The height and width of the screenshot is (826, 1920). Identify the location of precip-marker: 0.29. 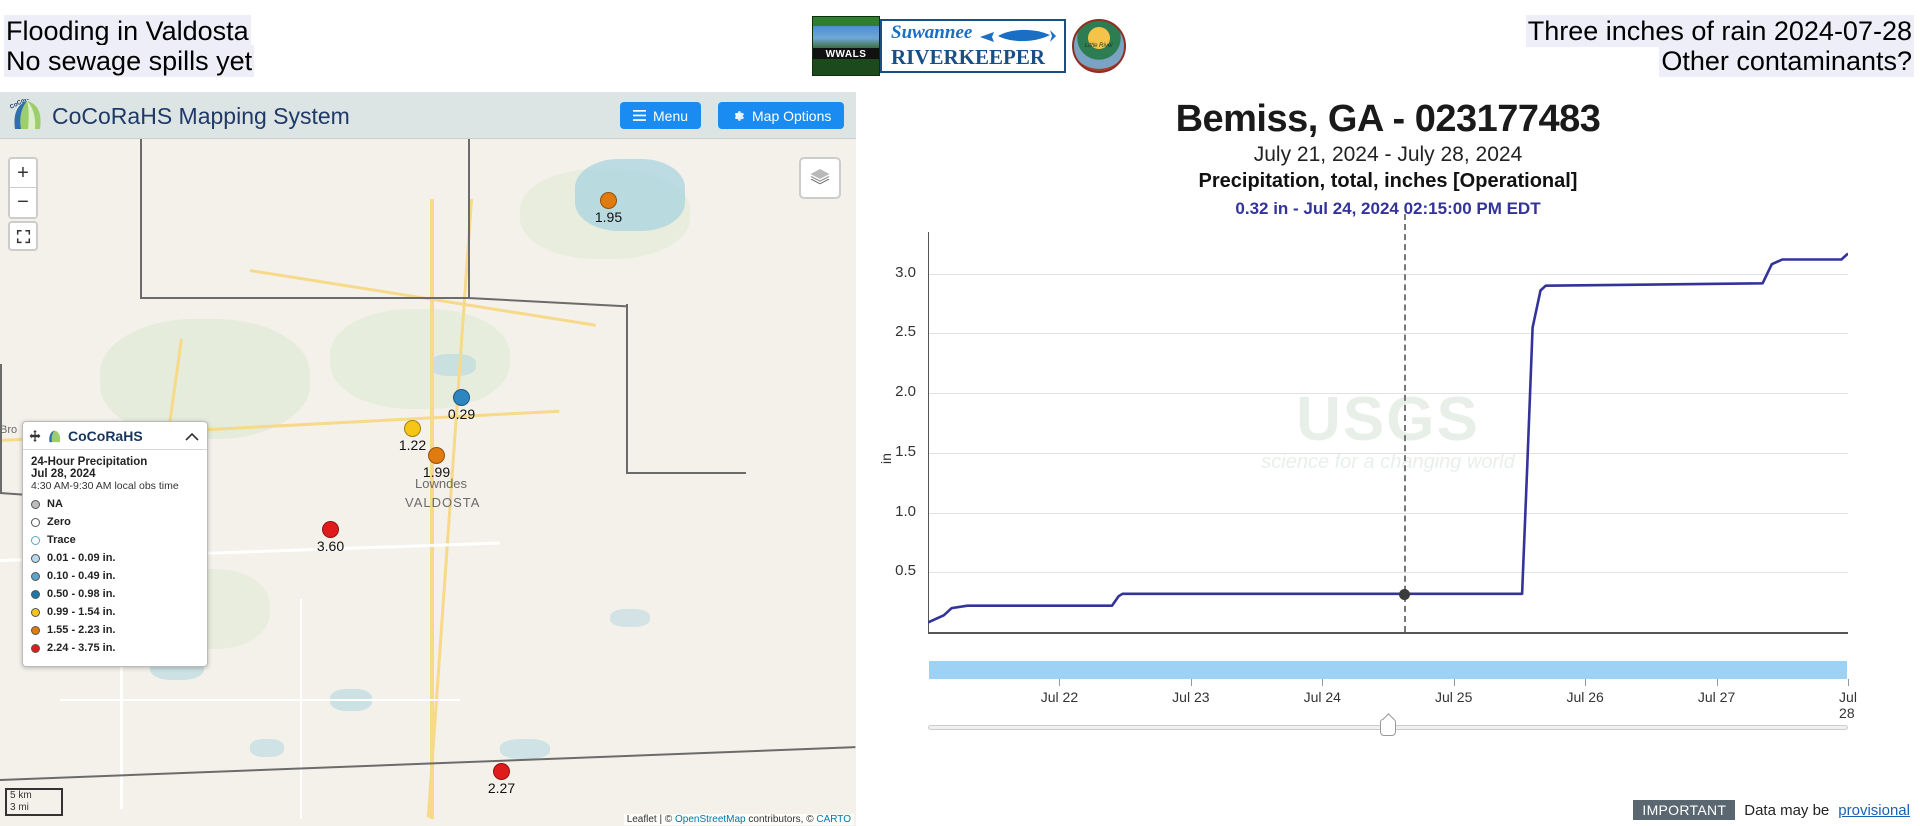
(461, 405).